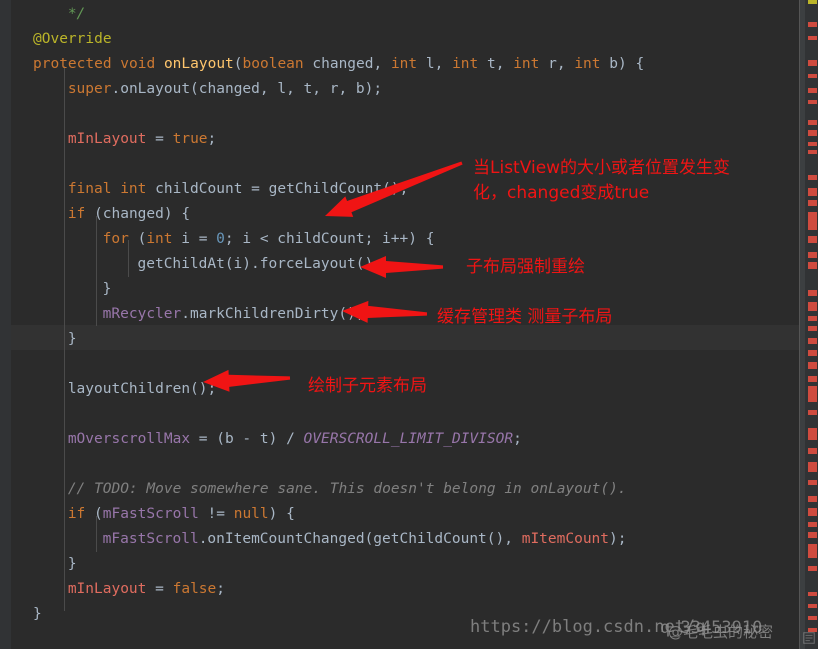 The width and height of the screenshot is (818, 649). I want to click on code-token: false, so click(194, 589).